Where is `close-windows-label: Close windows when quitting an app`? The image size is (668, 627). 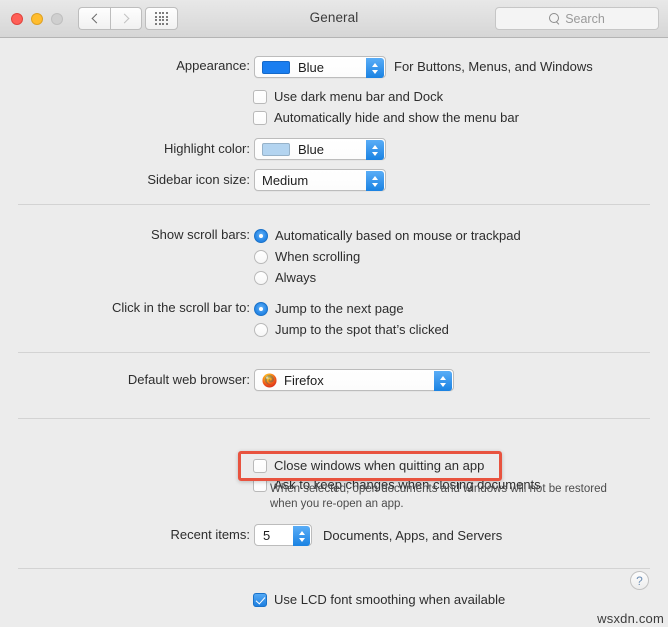
close-windows-label: Close windows when quitting an app is located at coordinates (379, 465).